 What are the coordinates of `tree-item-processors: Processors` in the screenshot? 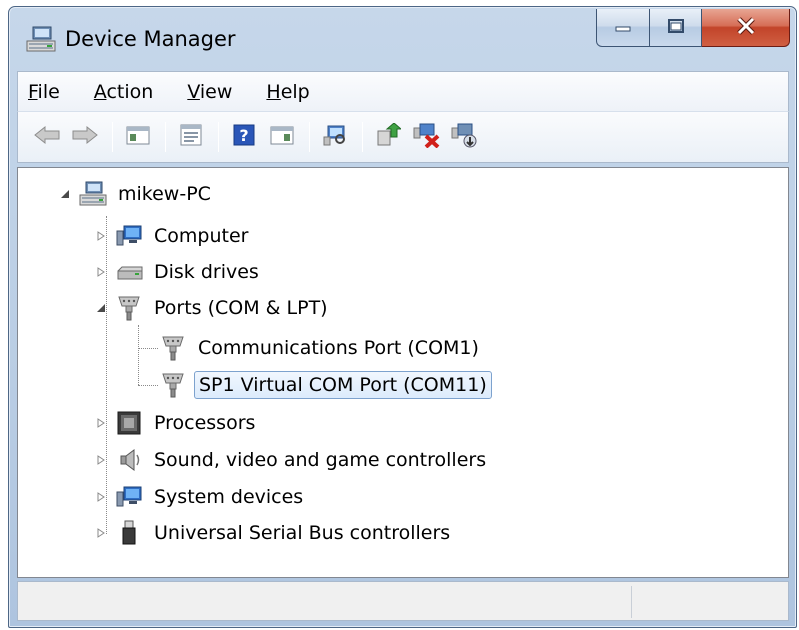 It's located at (176, 423).